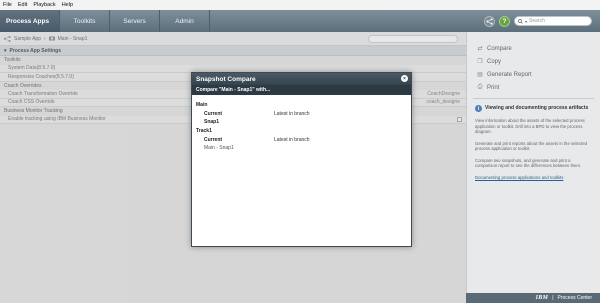  What do you see at coordinates (85, 21) in the screenshot?
I see `tab-toolkits: Toolkits` at bounding box center [85, 21].